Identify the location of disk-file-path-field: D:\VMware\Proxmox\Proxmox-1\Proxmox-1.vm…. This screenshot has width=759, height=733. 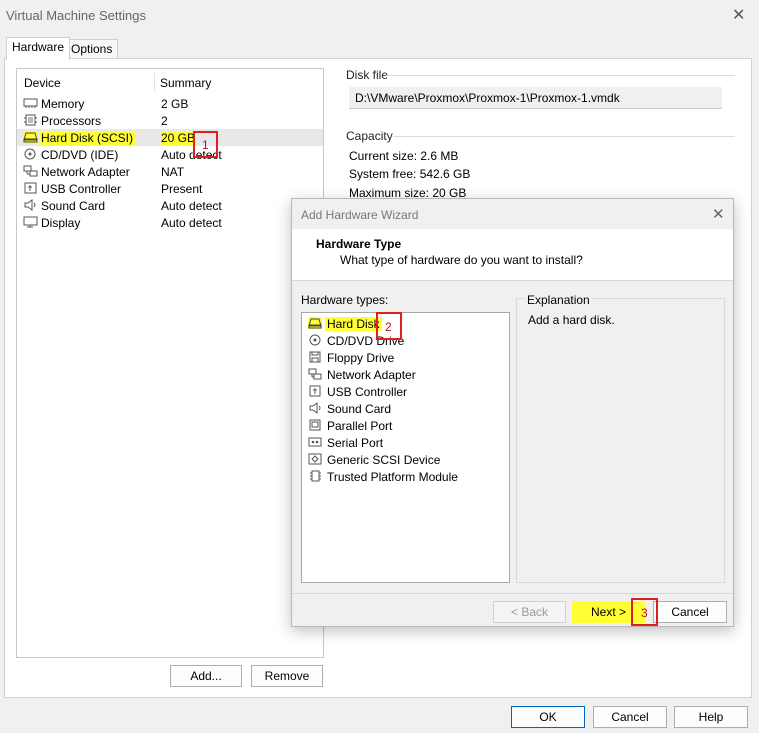
(535, 98).